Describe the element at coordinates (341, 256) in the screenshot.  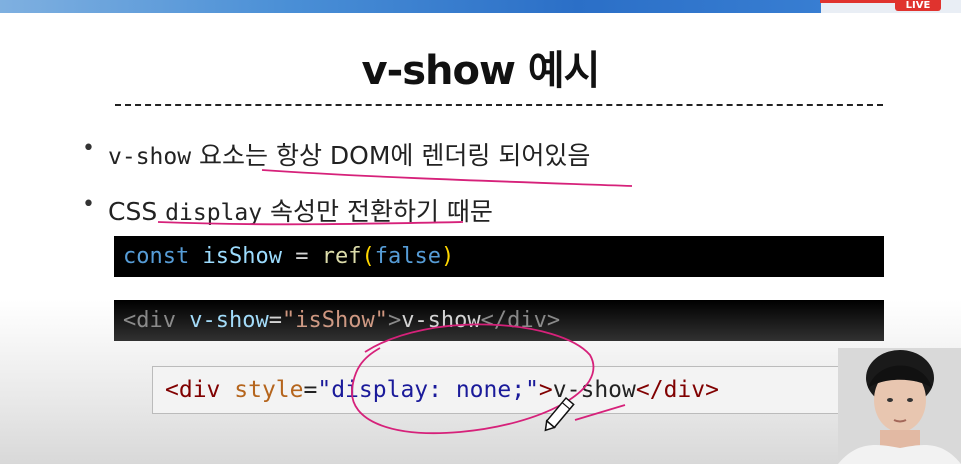
I see `code-function: ref` at that location.